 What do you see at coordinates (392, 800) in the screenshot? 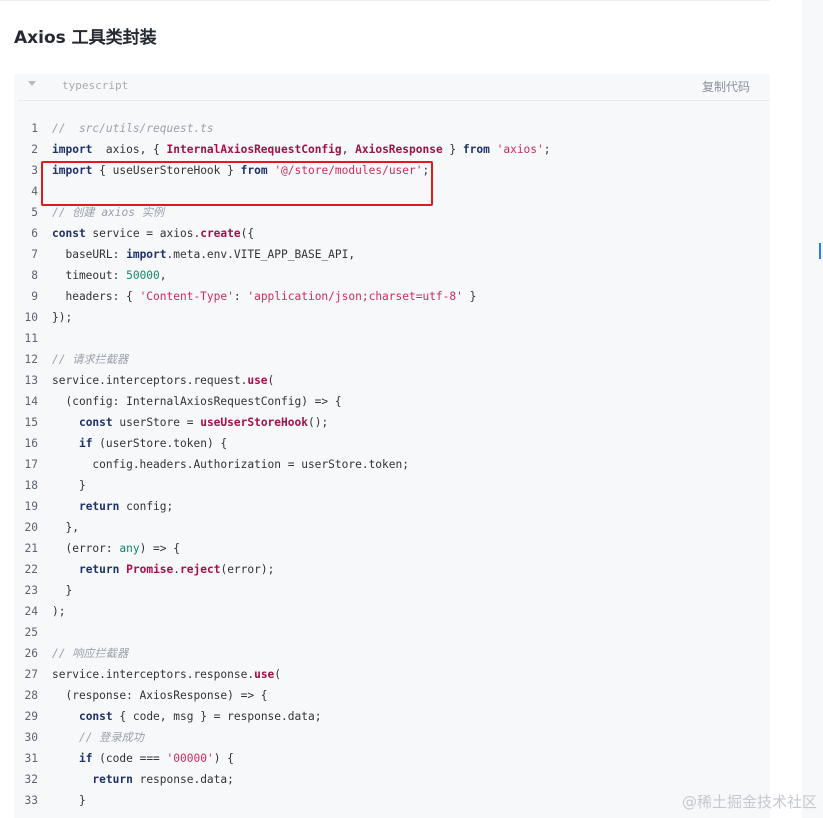
I see `code-line: 33 }` at bounding box center [392, 800].